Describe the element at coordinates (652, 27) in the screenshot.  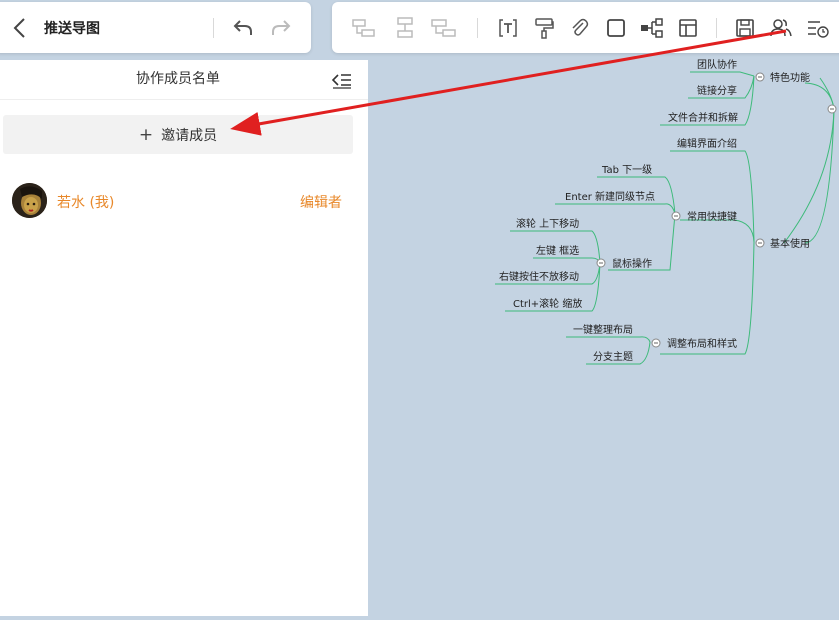
I see `structure-icon` at that location.